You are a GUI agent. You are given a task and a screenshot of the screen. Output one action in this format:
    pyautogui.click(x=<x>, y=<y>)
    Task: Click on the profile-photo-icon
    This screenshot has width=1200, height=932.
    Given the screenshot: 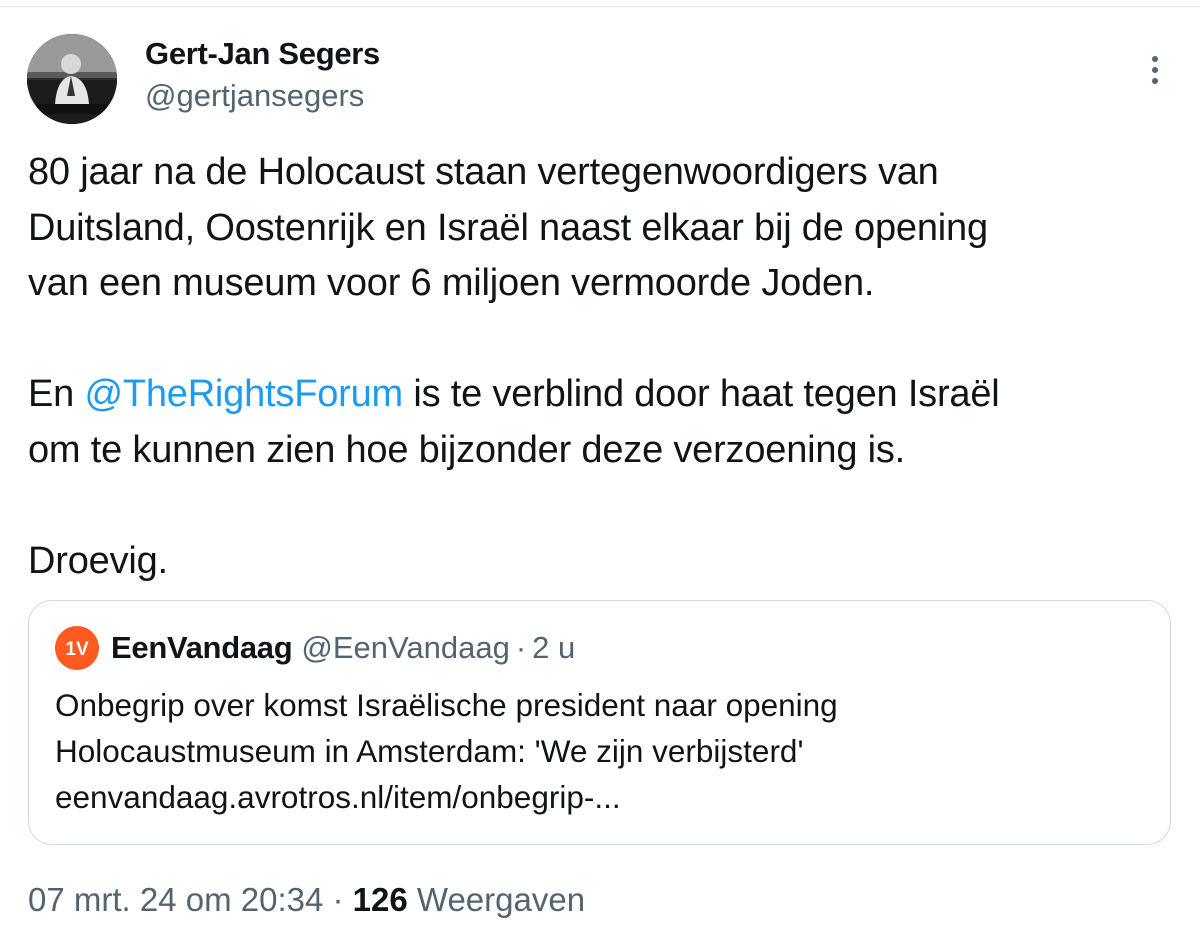 What is the action you would take?
    pyautogui.click(x=72, y=79)
    